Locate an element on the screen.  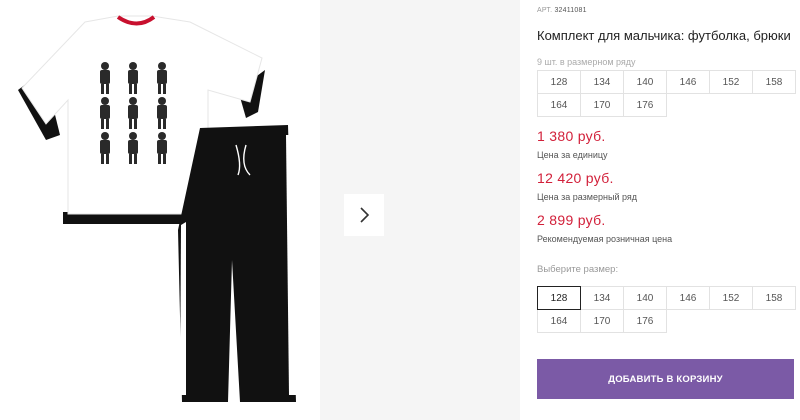
add-to-cart-button: ДОБАВИТЬ В КОРЗИНУ is located at coordinates (665, 379).